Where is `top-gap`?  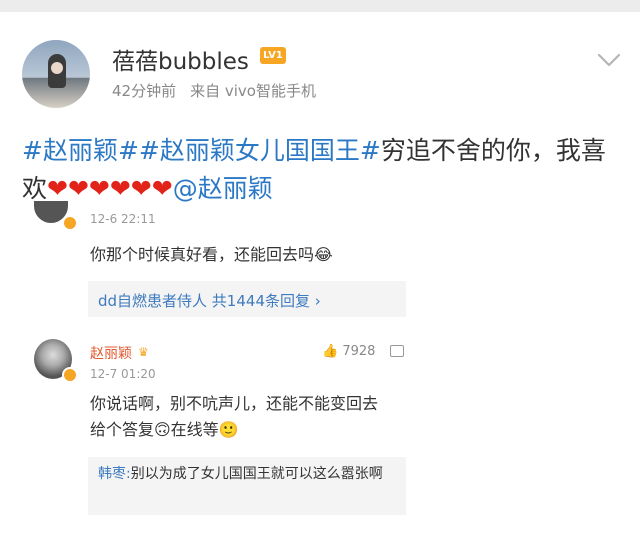 top-gap is located at coordinates (320, 6).